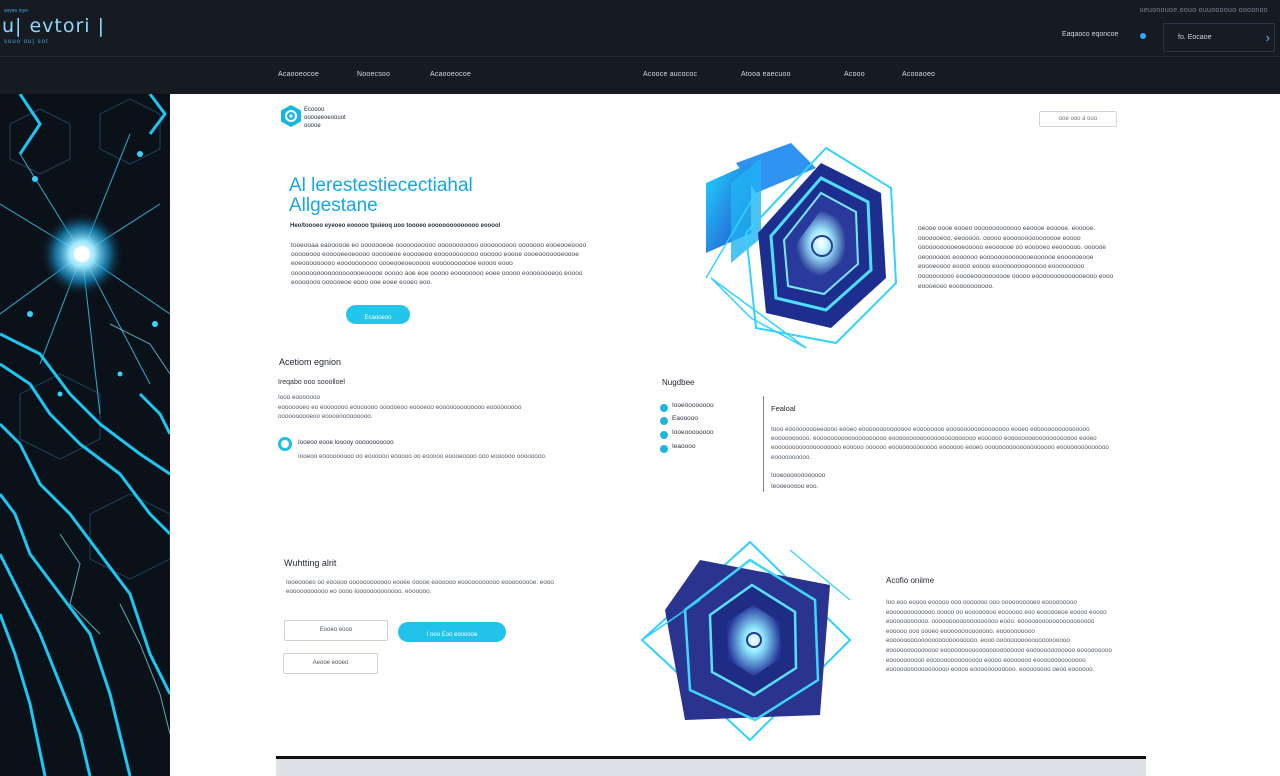 The width and height of the screenshot is (1280, 776). What do you see at coordinates (798, 475) in the screenshot?
I see `featured-sub-1: Iooeoooooooooooo` at bounding box center [798, 475].